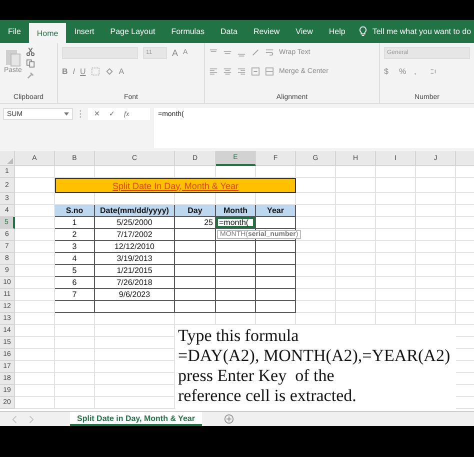 This screenshot has height=474, width=474. I want to click on table-header-cell: S.no, so click(75, 211).